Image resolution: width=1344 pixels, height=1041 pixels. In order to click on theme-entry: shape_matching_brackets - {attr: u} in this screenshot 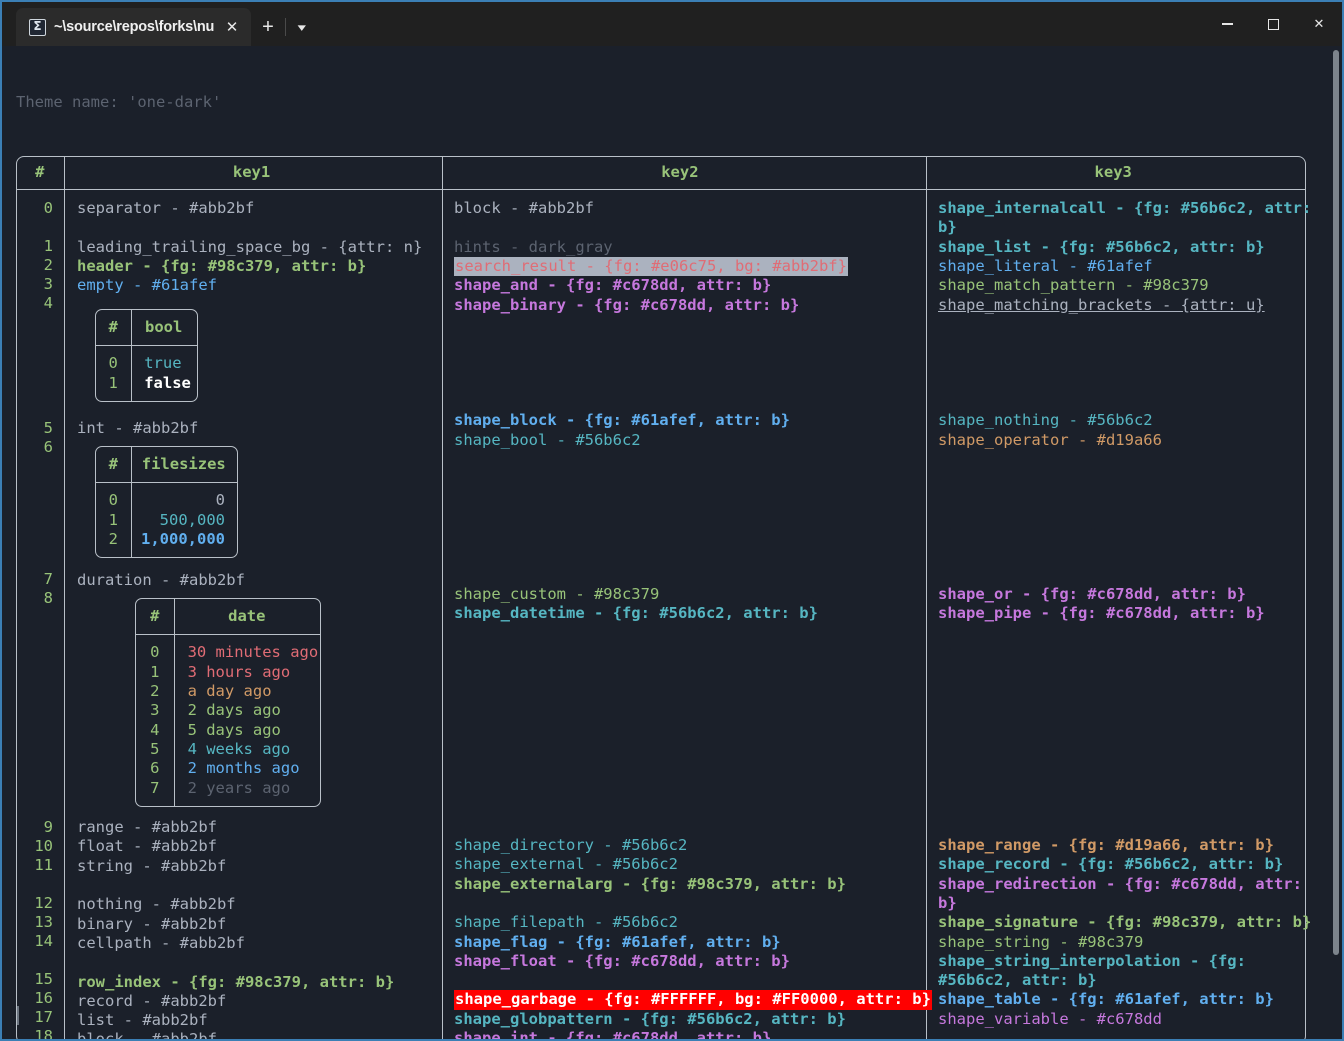, I will do `click(1101, 304)`.